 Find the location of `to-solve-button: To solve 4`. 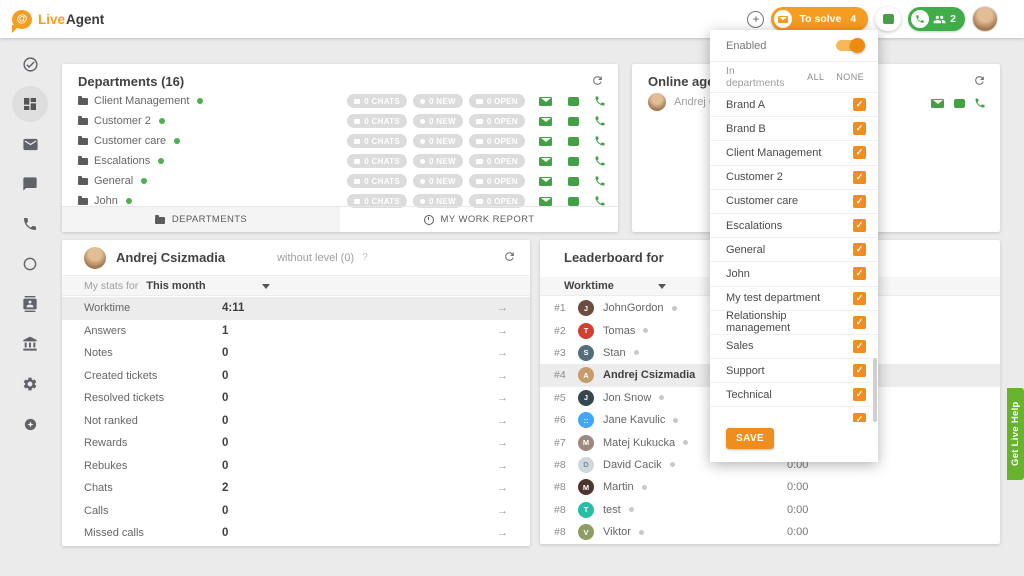

to-solve-button: To solve 4 is located at coordinates (820, 19).